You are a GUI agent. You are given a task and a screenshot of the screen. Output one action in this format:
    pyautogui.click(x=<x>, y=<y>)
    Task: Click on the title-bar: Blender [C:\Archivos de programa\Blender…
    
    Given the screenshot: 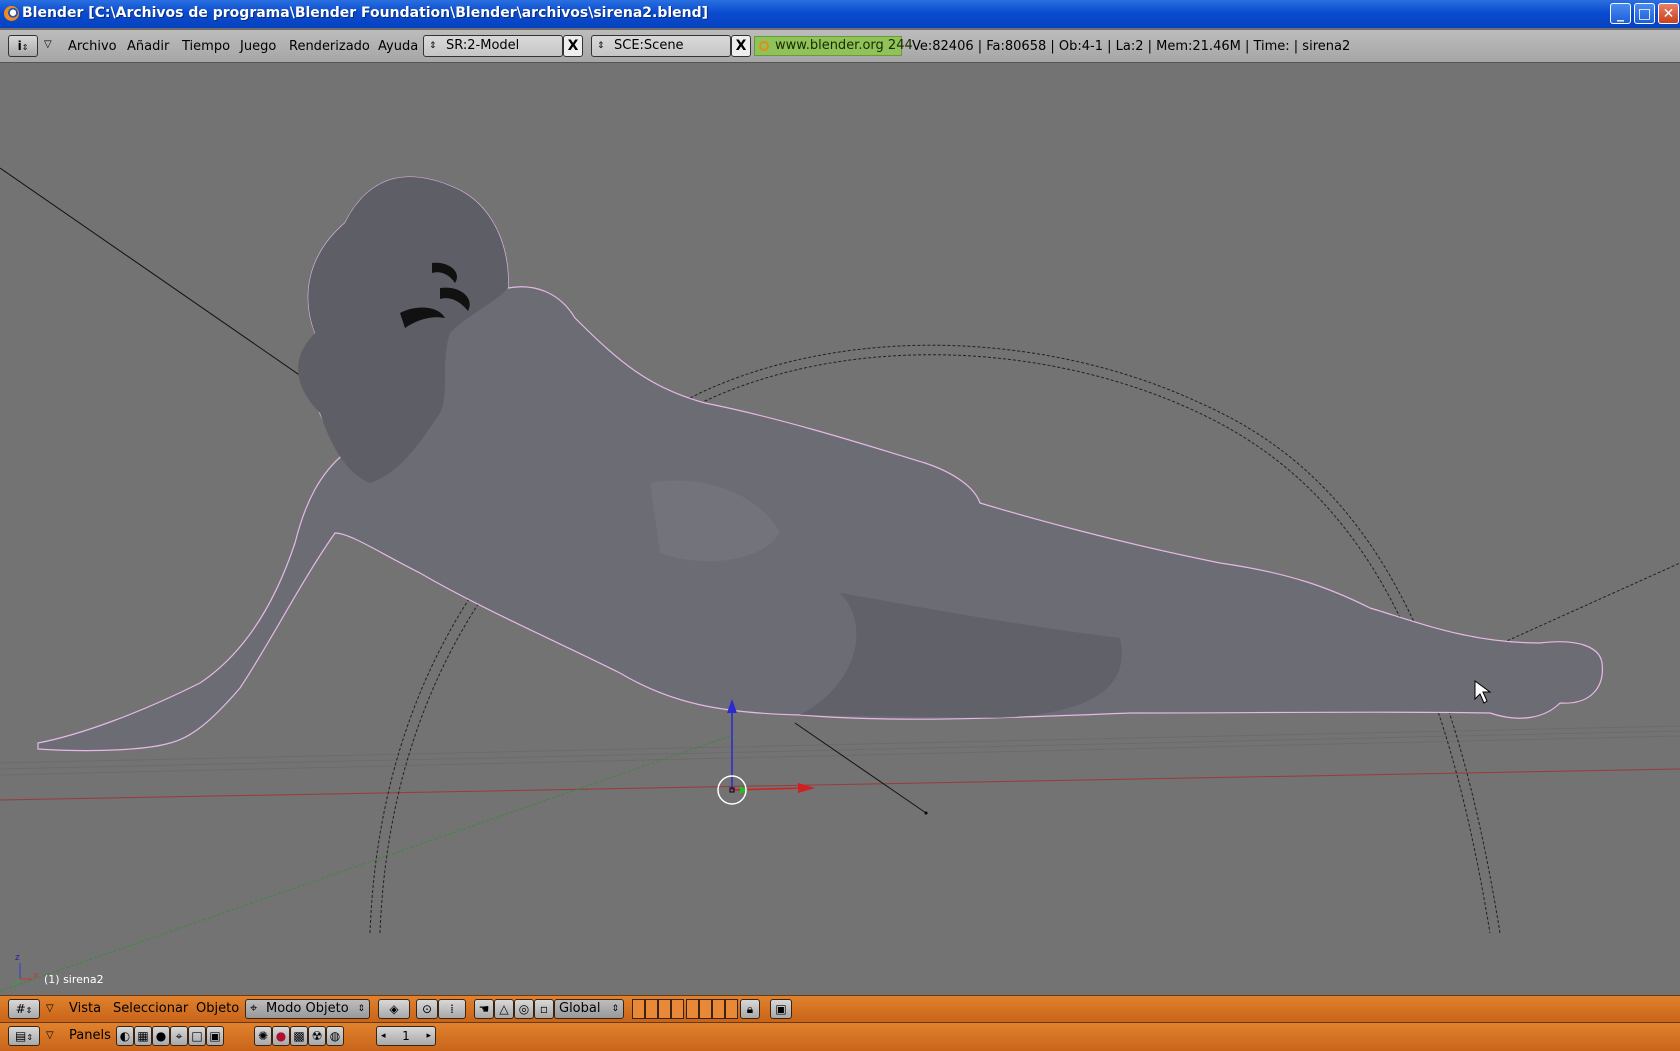 What is the action you would take?
    pyautogui.click(x=840, y=14)
    